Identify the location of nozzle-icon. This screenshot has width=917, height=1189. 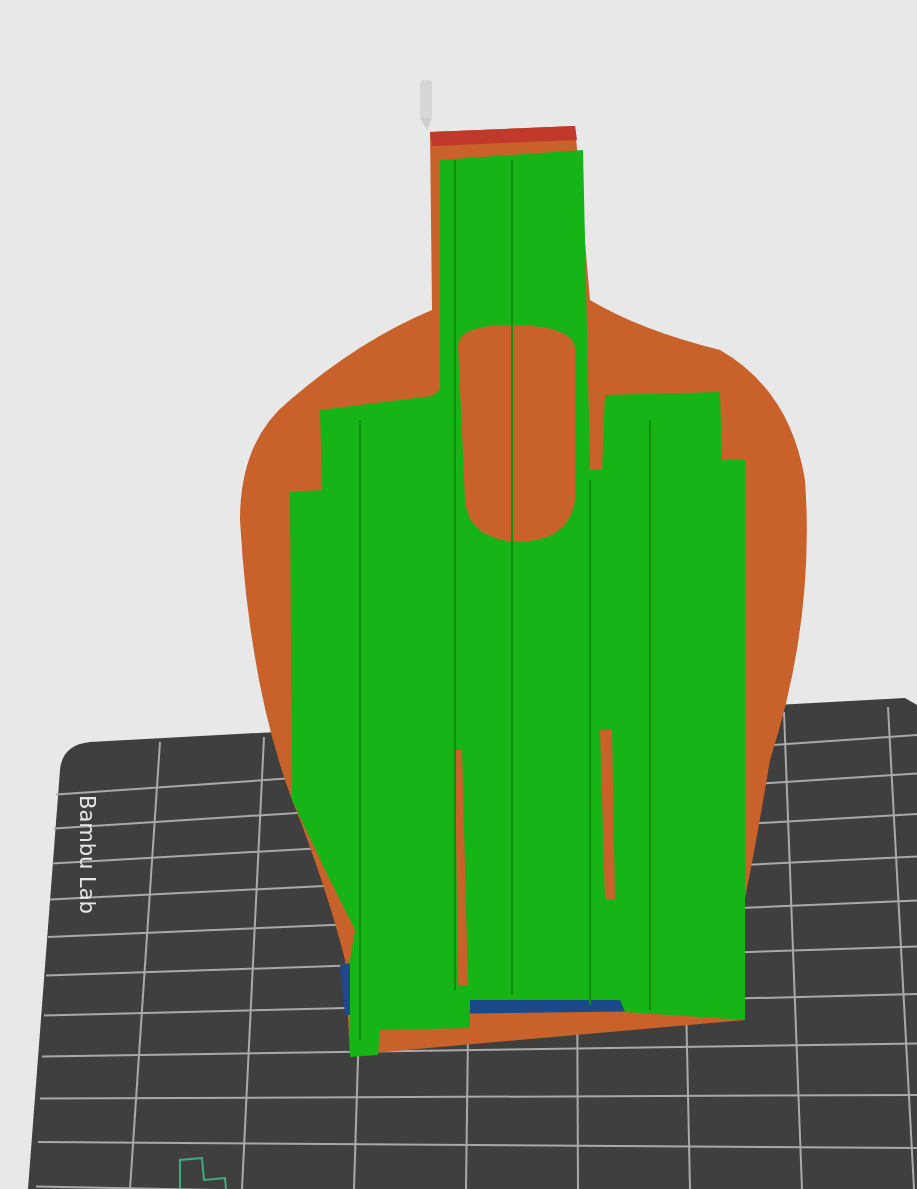
(426, 105).